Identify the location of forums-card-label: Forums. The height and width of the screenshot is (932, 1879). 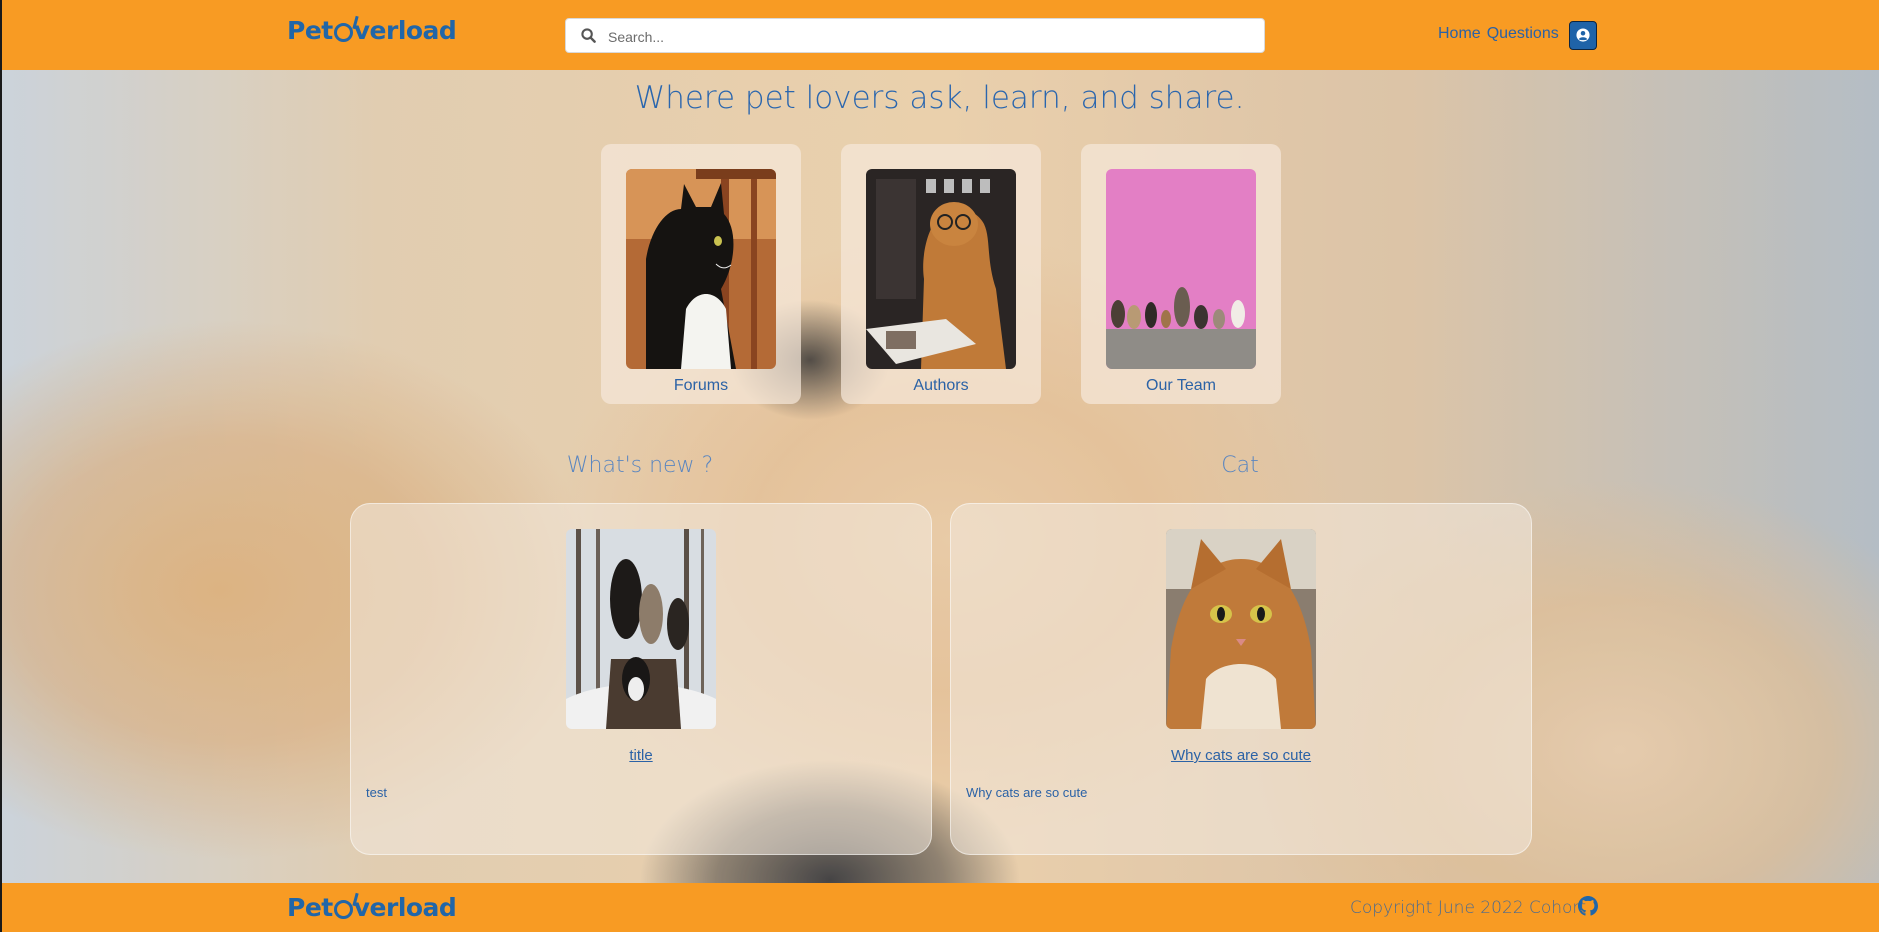
(701, 385).